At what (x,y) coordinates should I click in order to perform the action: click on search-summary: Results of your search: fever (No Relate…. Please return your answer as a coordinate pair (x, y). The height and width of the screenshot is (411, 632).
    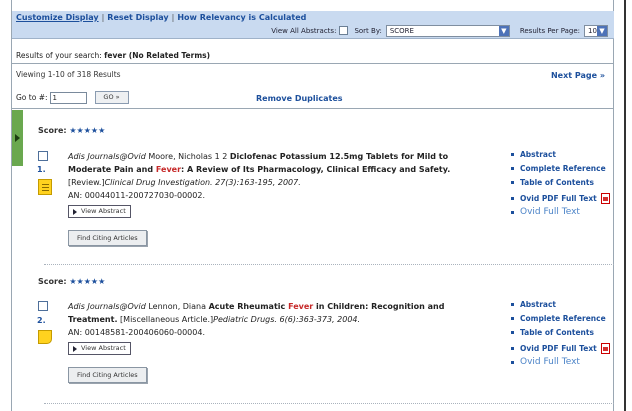
    Looking at the image, I should click on (313, 57).